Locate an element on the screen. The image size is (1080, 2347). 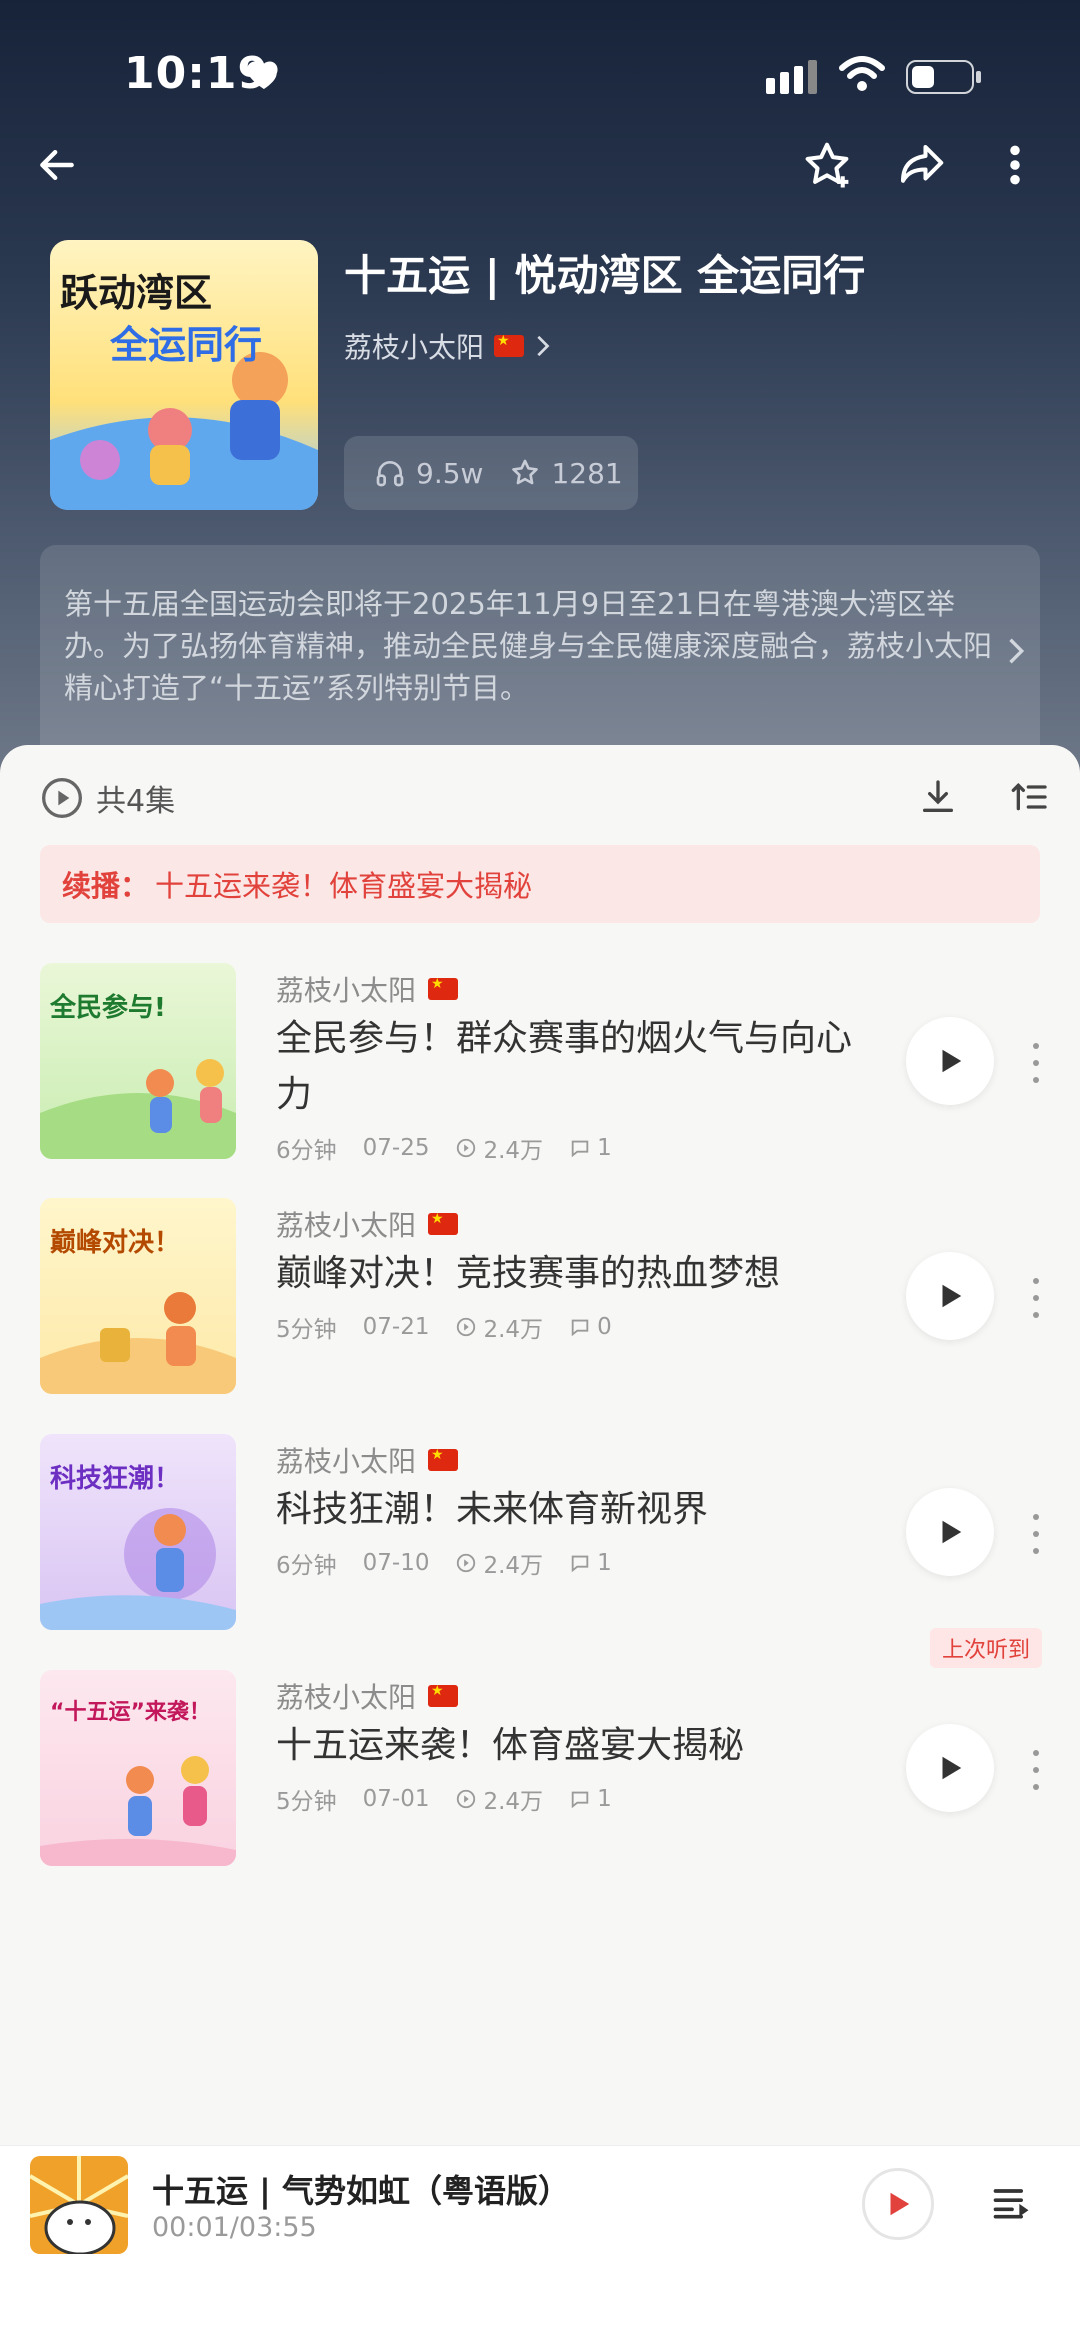
star-plus-icon is located at coordinates (827, 165).